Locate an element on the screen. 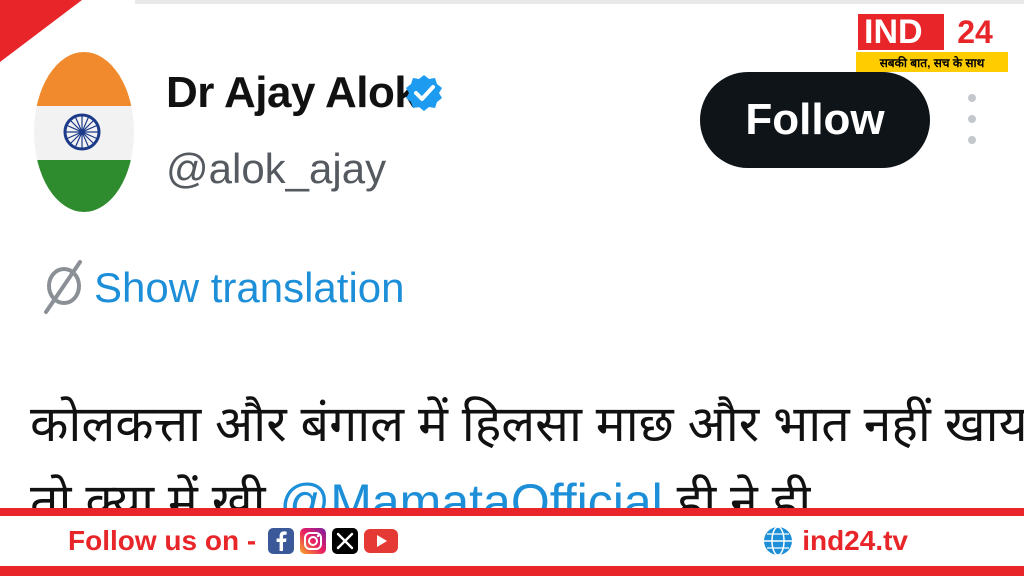 The image size is (1024, 576). youtube-icon is located at coordinates (381, 541).